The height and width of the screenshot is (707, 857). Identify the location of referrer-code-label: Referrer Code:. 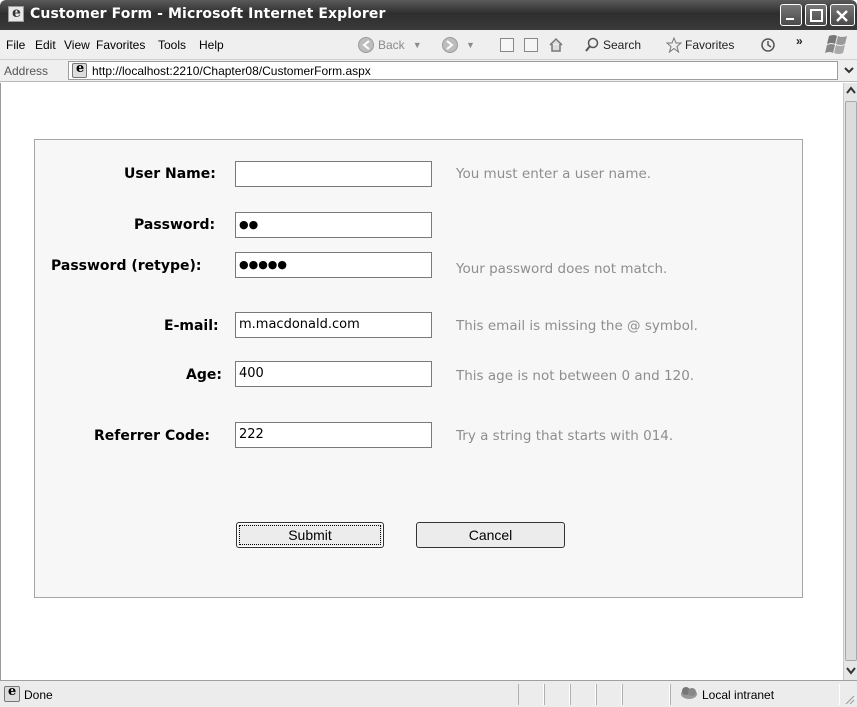
(152, 436).